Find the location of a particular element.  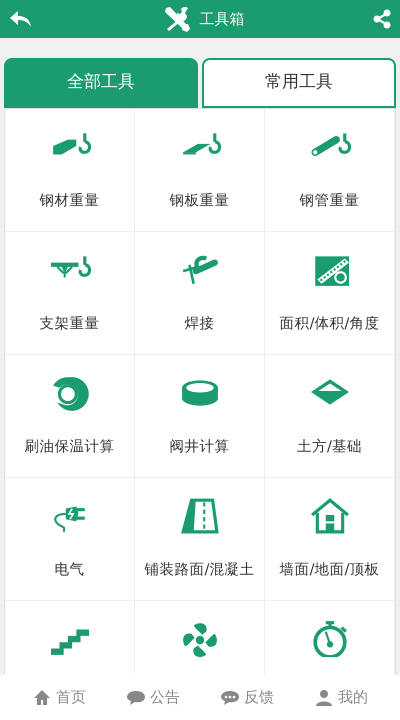

tool-tile: 墙面/地面/顶板 is located at coordinates (330, 539).